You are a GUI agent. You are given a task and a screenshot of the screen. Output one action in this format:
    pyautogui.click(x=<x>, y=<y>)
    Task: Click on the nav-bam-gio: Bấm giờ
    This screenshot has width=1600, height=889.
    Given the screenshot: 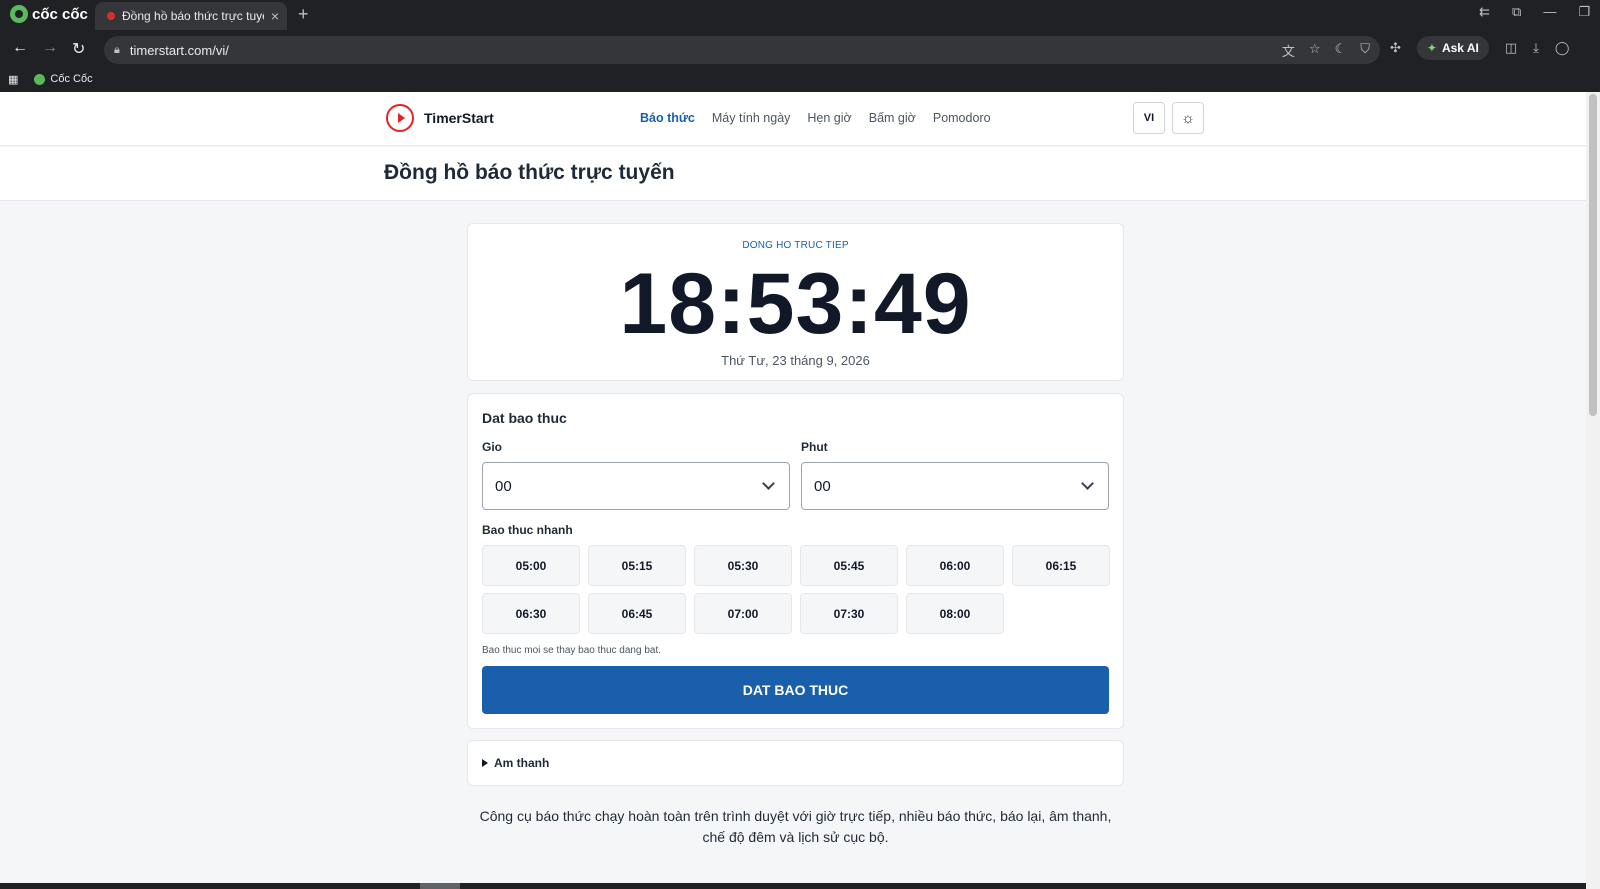 What is the action you would take?
    pyautogui.click(x=892, y=118)
    